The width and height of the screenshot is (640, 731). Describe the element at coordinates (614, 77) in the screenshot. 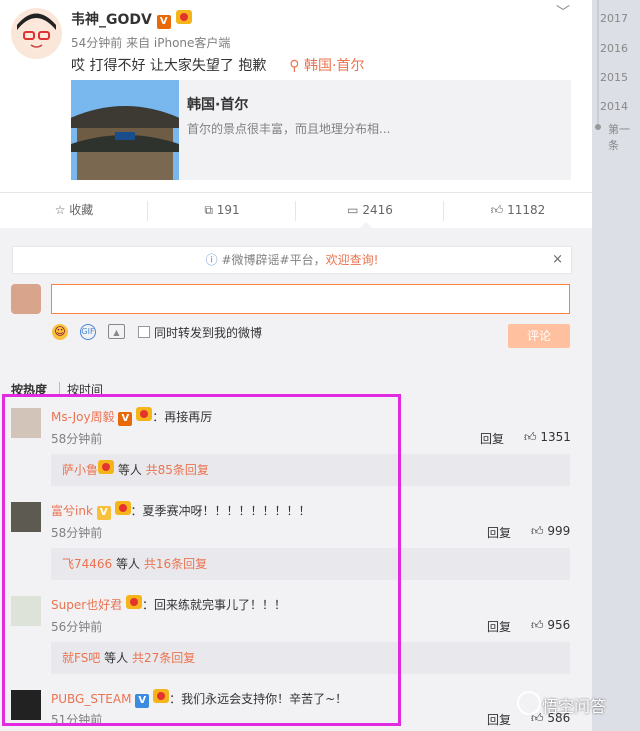

I see `timeline-year: 2015` at that location.